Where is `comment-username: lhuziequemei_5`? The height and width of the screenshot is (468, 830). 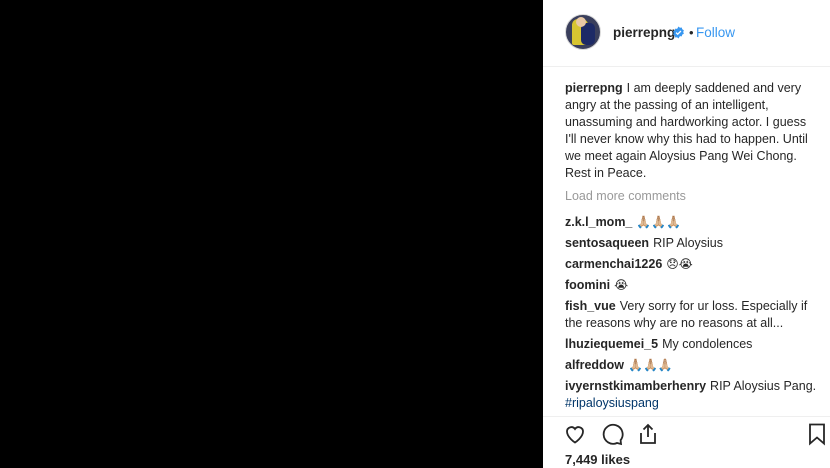 comment-username: lhuziequemei_5 is located at coordinates (611, 344).